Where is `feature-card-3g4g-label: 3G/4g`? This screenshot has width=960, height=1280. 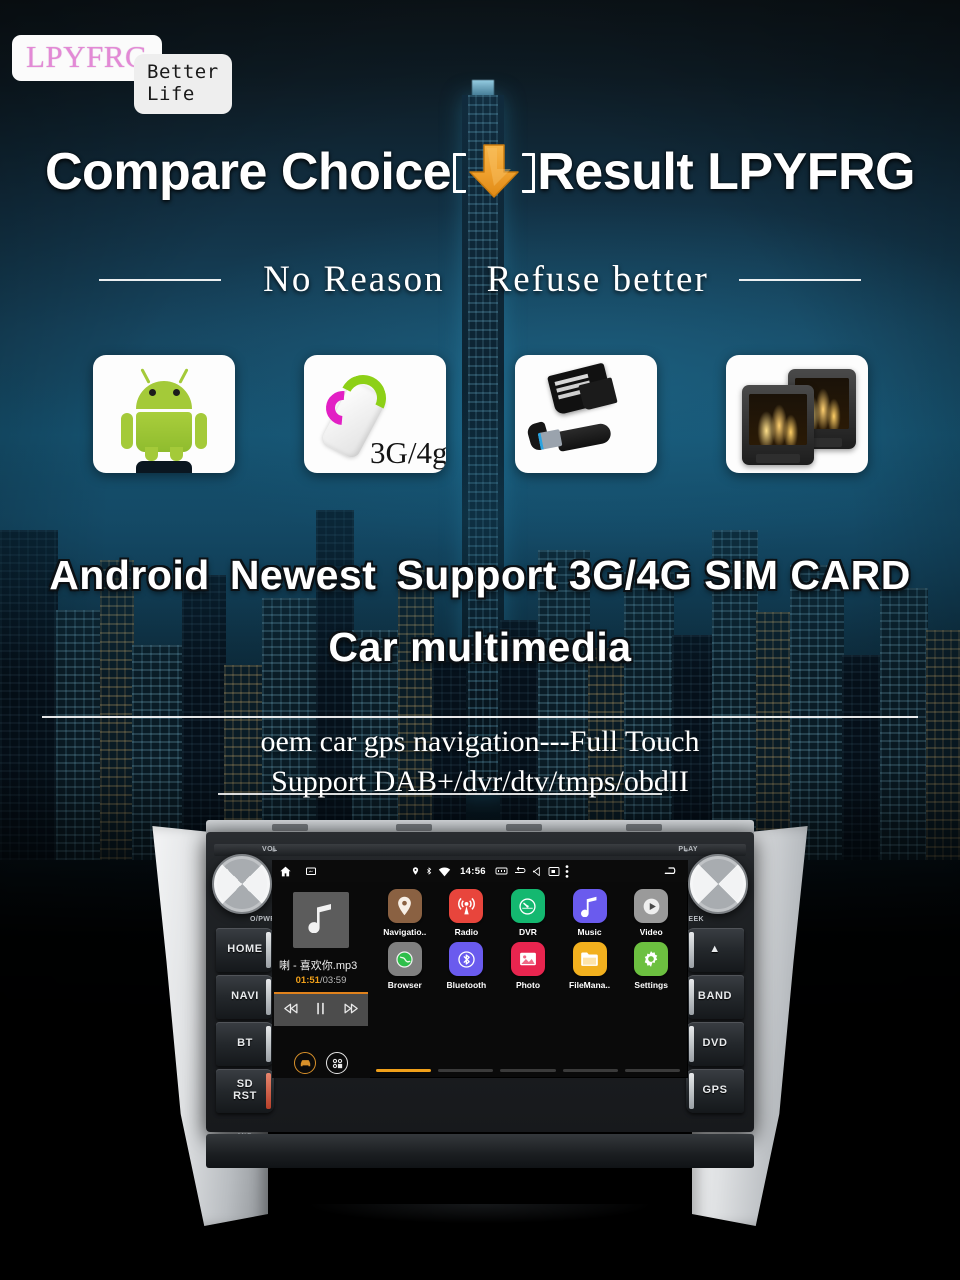 feature-card-3g4g-label: 3G/4g is located at coordinates (408, 452).